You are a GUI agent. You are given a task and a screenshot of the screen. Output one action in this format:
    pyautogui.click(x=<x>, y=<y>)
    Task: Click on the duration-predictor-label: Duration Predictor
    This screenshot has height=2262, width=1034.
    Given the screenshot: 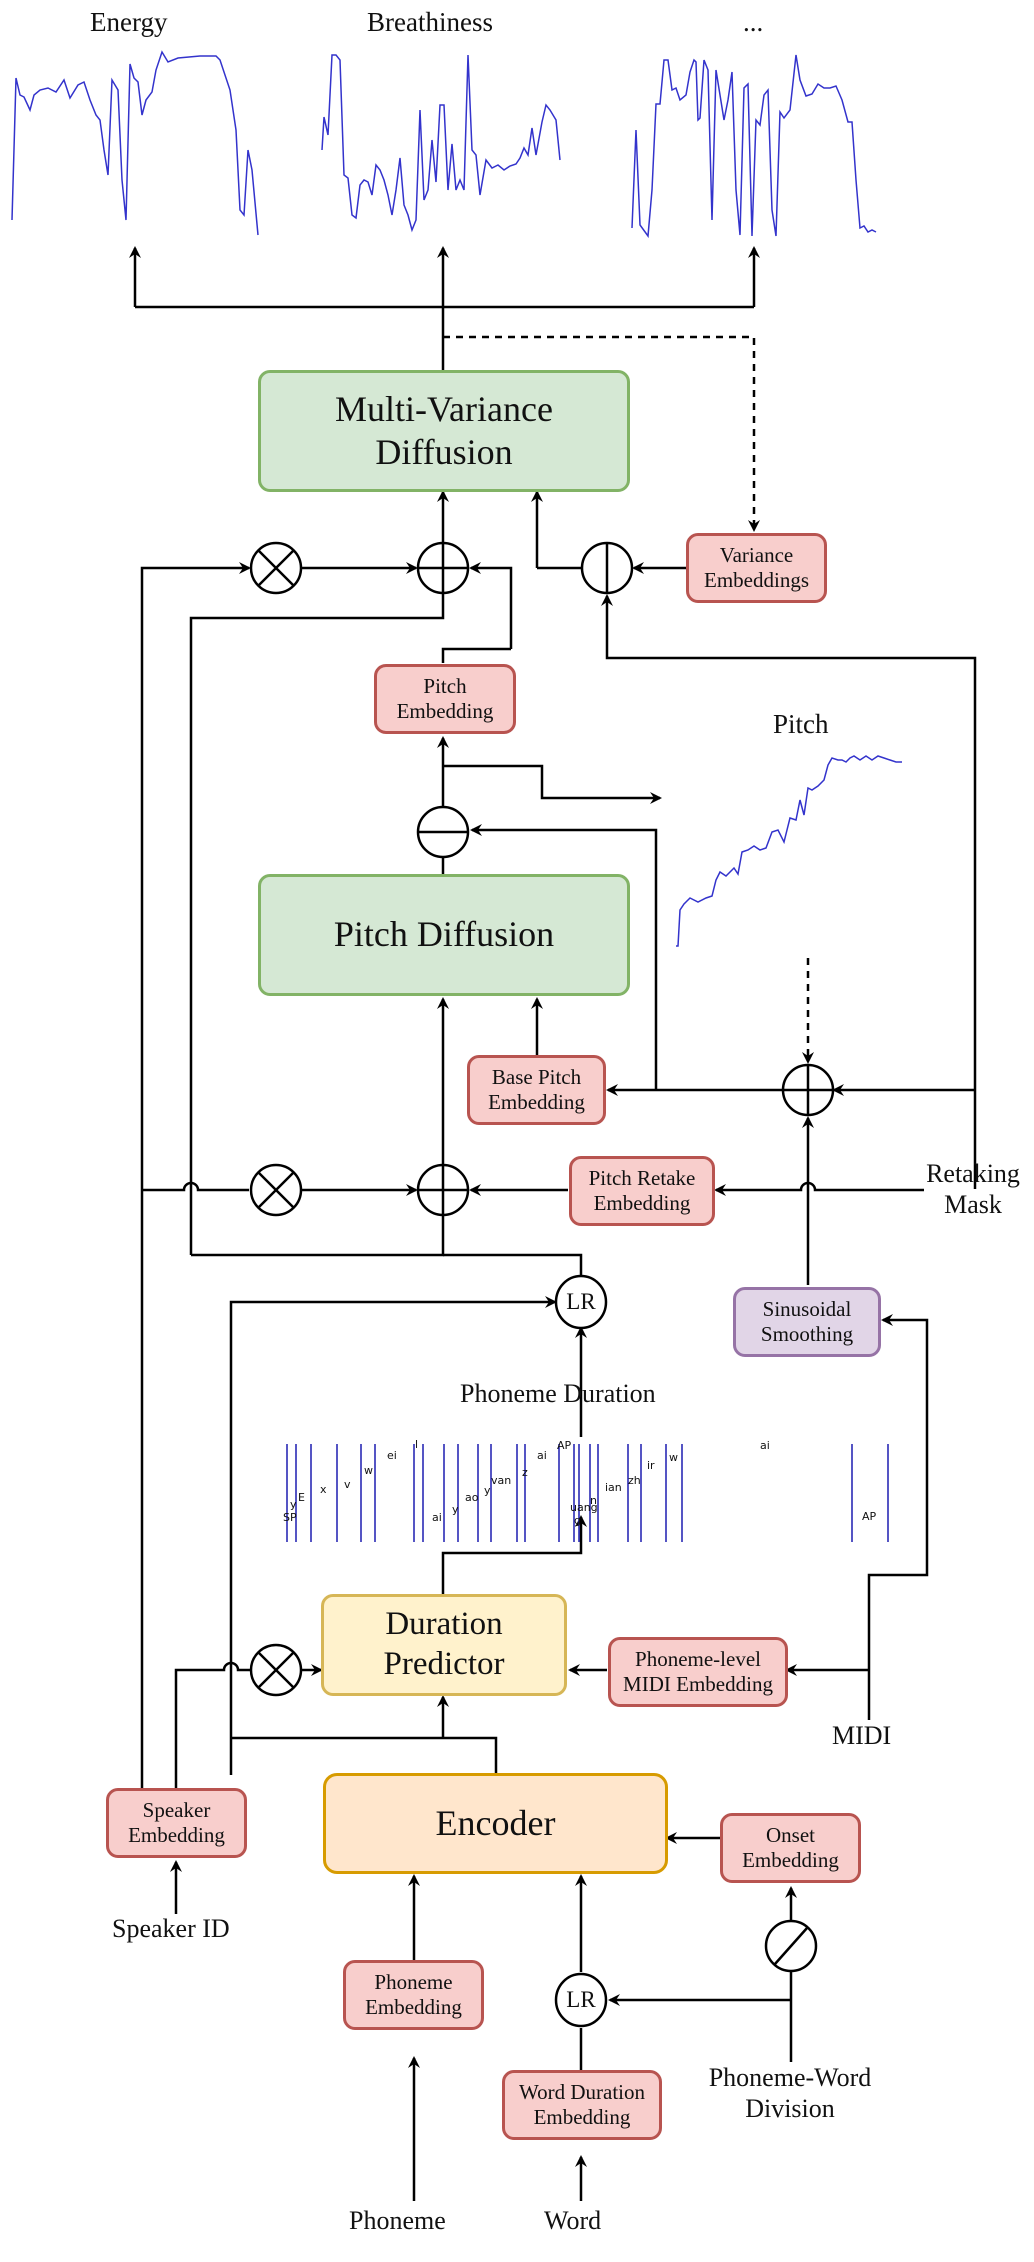 What is the action you would take?
    pyautogui.click(x=444, y=1644)
    